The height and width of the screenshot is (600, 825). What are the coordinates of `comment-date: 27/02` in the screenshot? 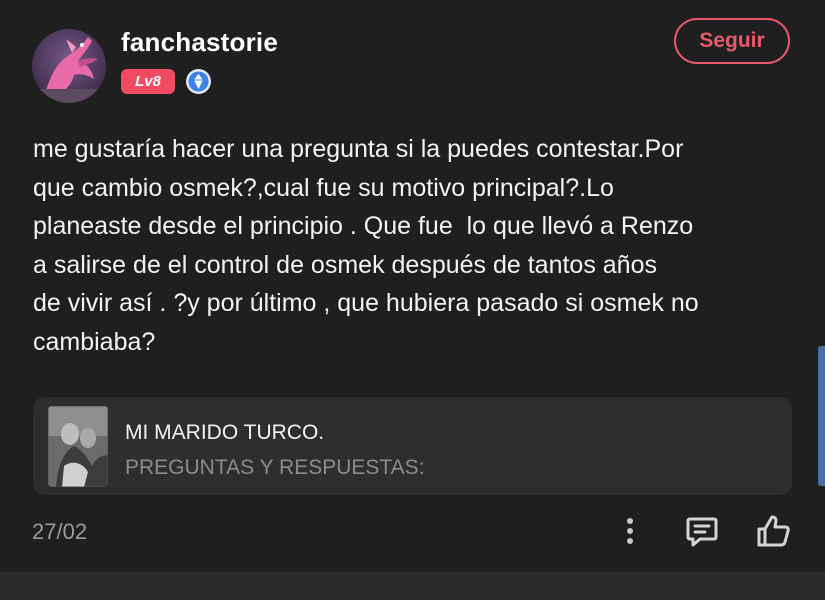 It's located at (60, 531).